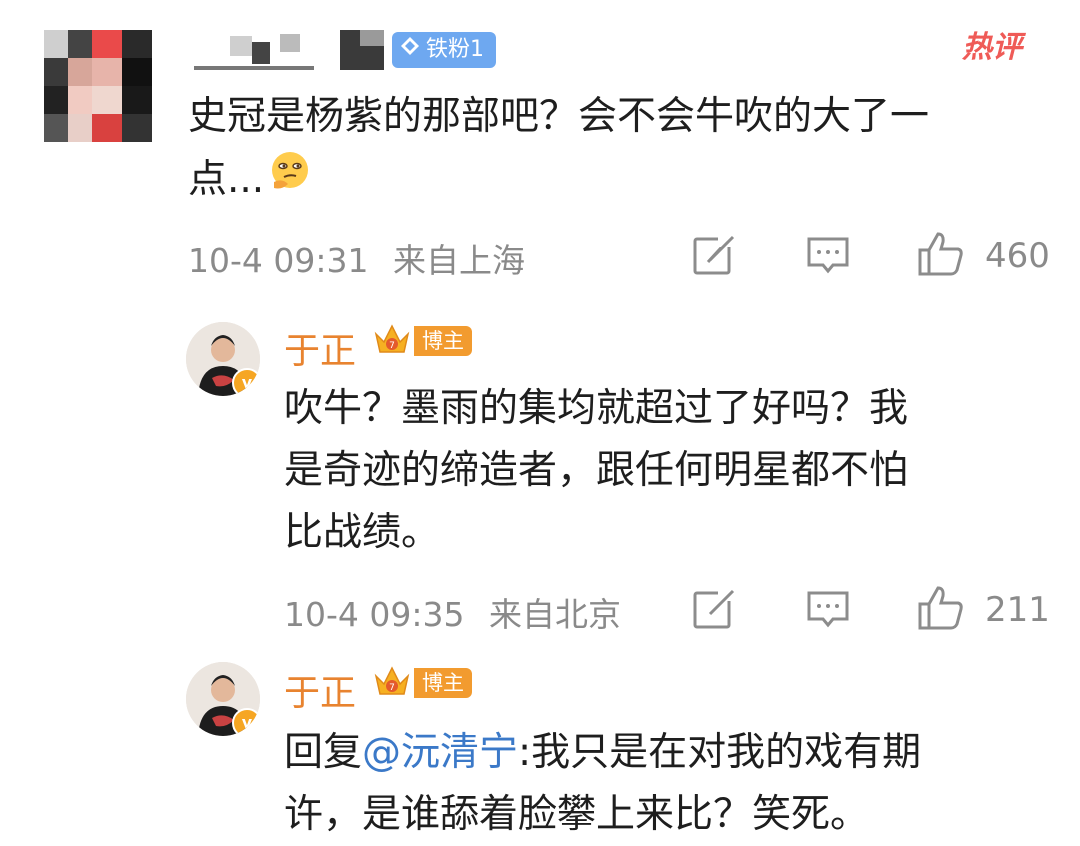 The width and height of the screenshot is (1080, 846). Describe the element at coordinates (374, 614) in the screenshot. I see `timestamp: 10-4 09:35` at that location.